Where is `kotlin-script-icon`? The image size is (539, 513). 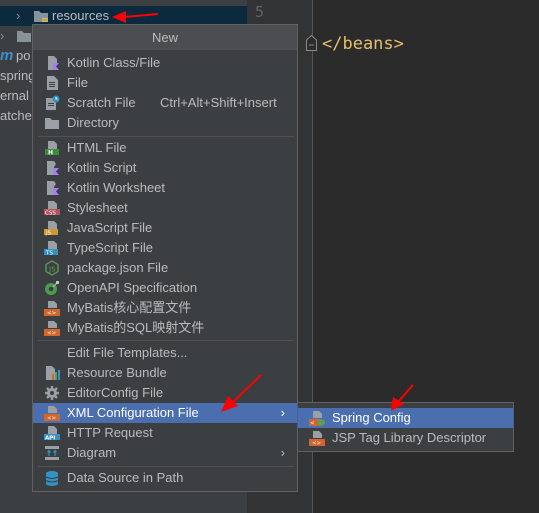
kotlin-script-icon is located at coordinates (53, 168).